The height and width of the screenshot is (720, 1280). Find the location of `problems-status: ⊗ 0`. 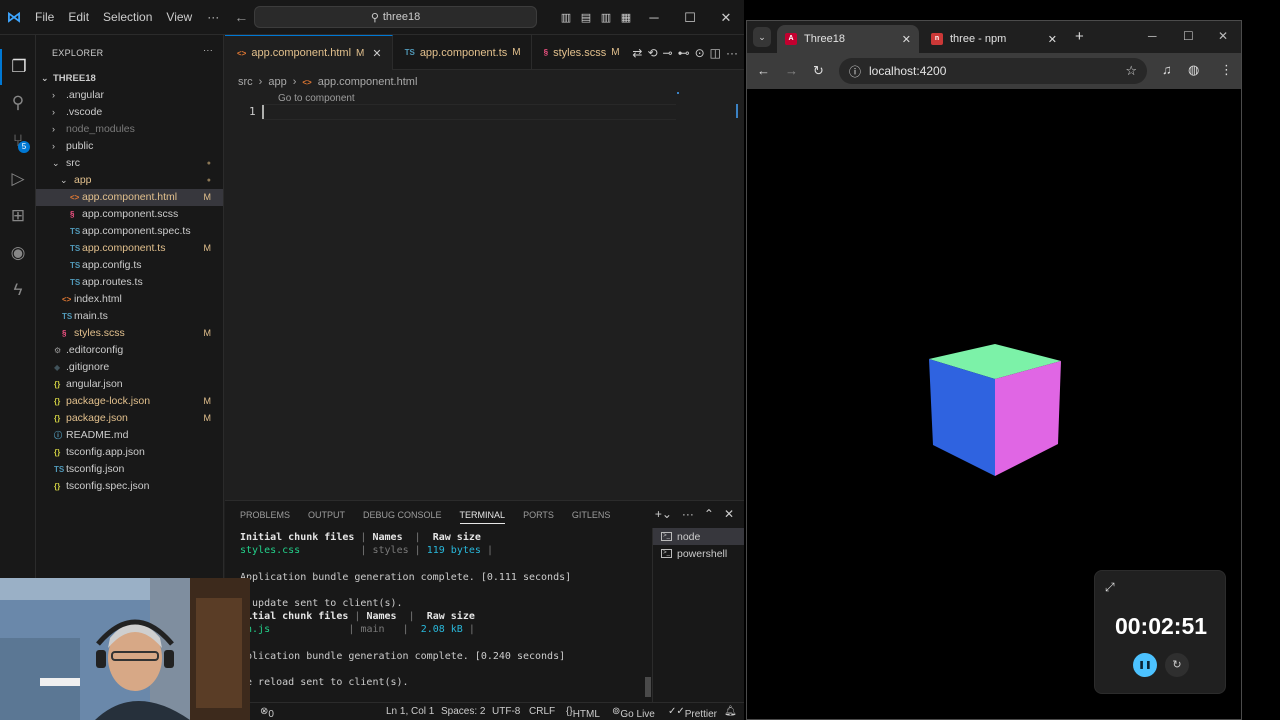

problems-status: ⊗ 0 is located at coordinates (267, 713).